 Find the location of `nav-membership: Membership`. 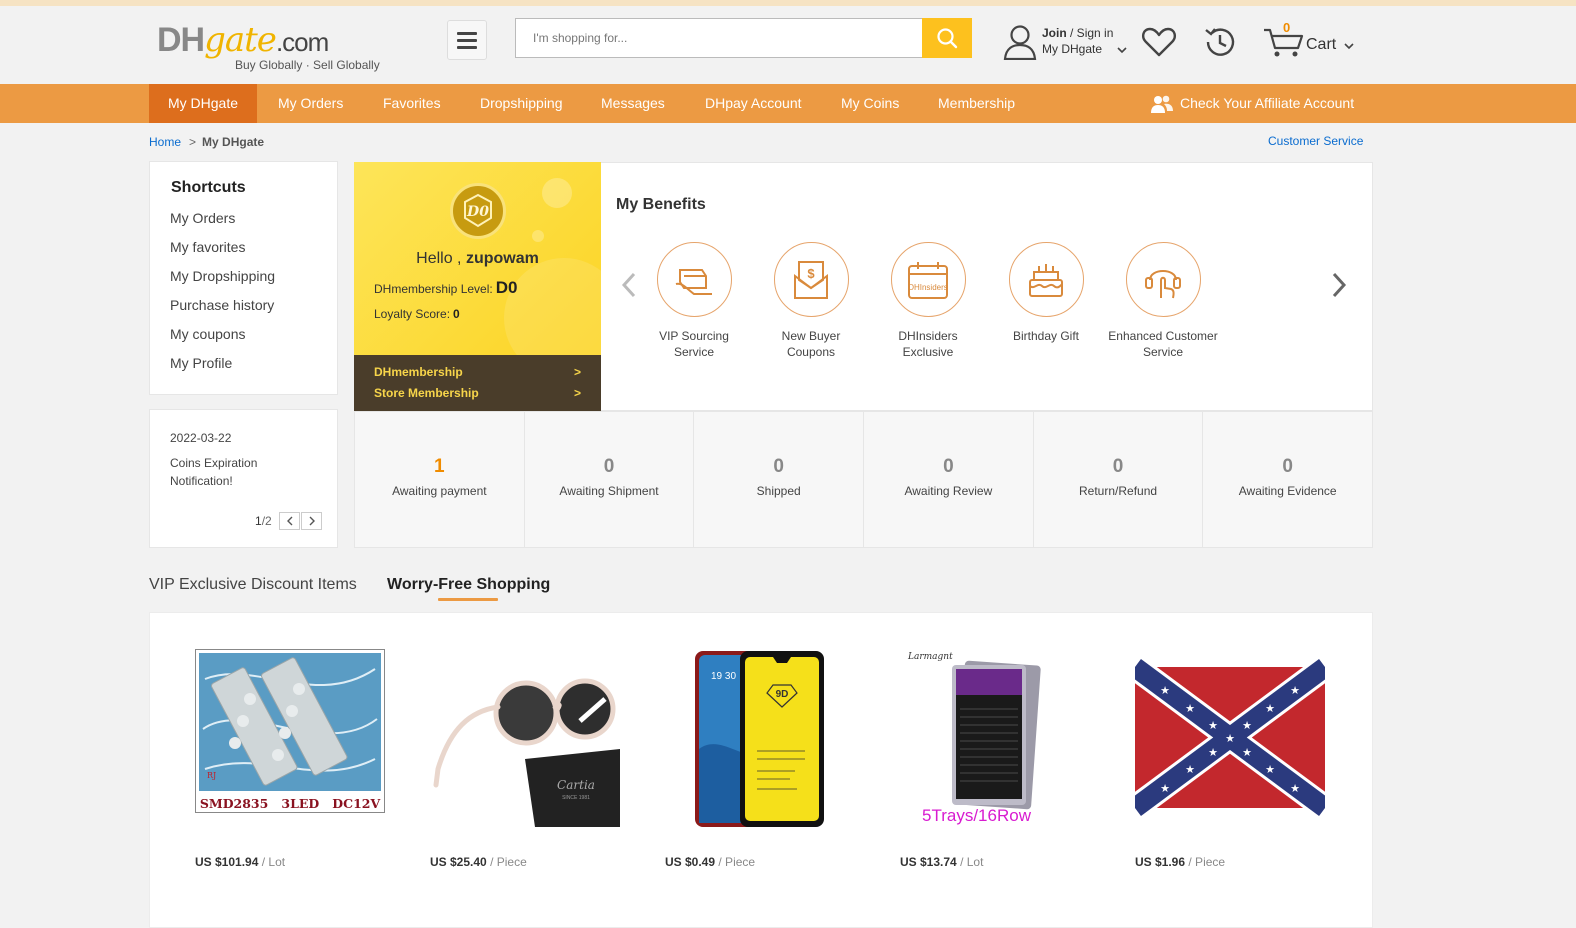

nav-membership: Membership is located at coordinates (976, 103).